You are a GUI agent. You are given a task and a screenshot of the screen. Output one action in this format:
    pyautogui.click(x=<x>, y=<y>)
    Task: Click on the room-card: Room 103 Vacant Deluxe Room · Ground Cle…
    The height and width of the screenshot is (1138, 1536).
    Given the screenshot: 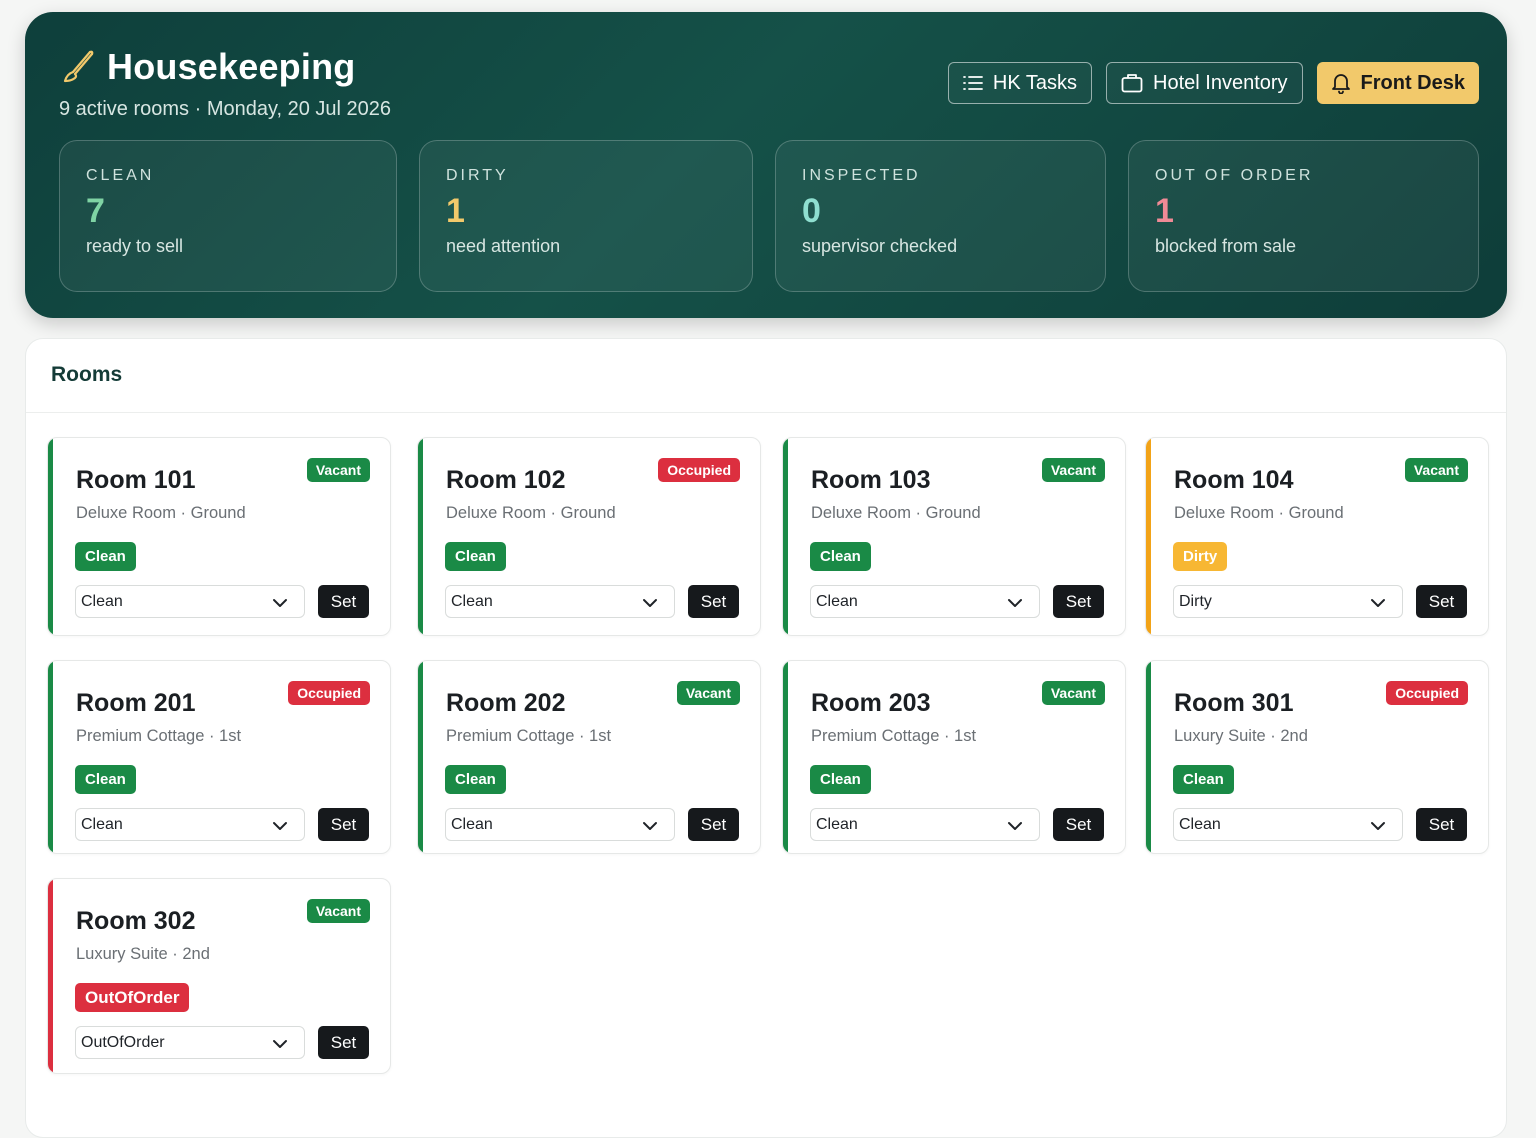 What is the action you would take?
    pyautogui.click(x=954, y=536)
    